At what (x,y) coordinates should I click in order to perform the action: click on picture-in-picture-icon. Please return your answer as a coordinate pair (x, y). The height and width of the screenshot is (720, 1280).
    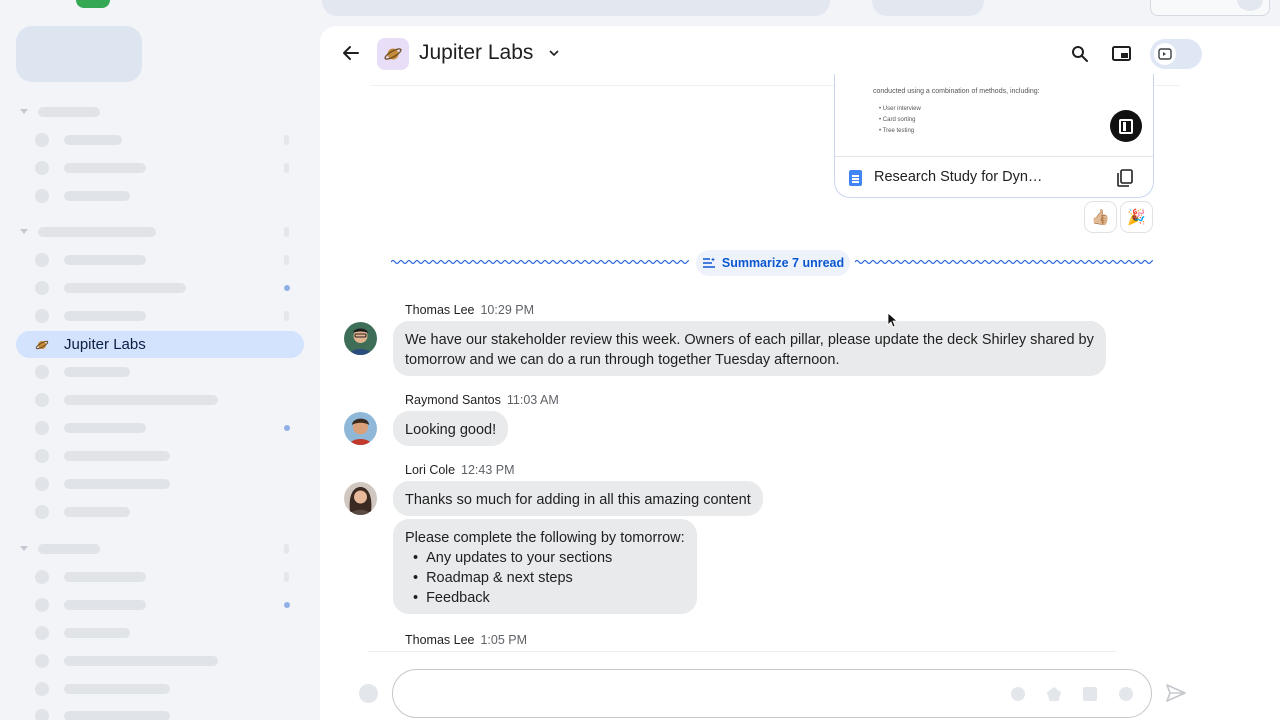
    Looking at the image, I should click on (1121, 53).